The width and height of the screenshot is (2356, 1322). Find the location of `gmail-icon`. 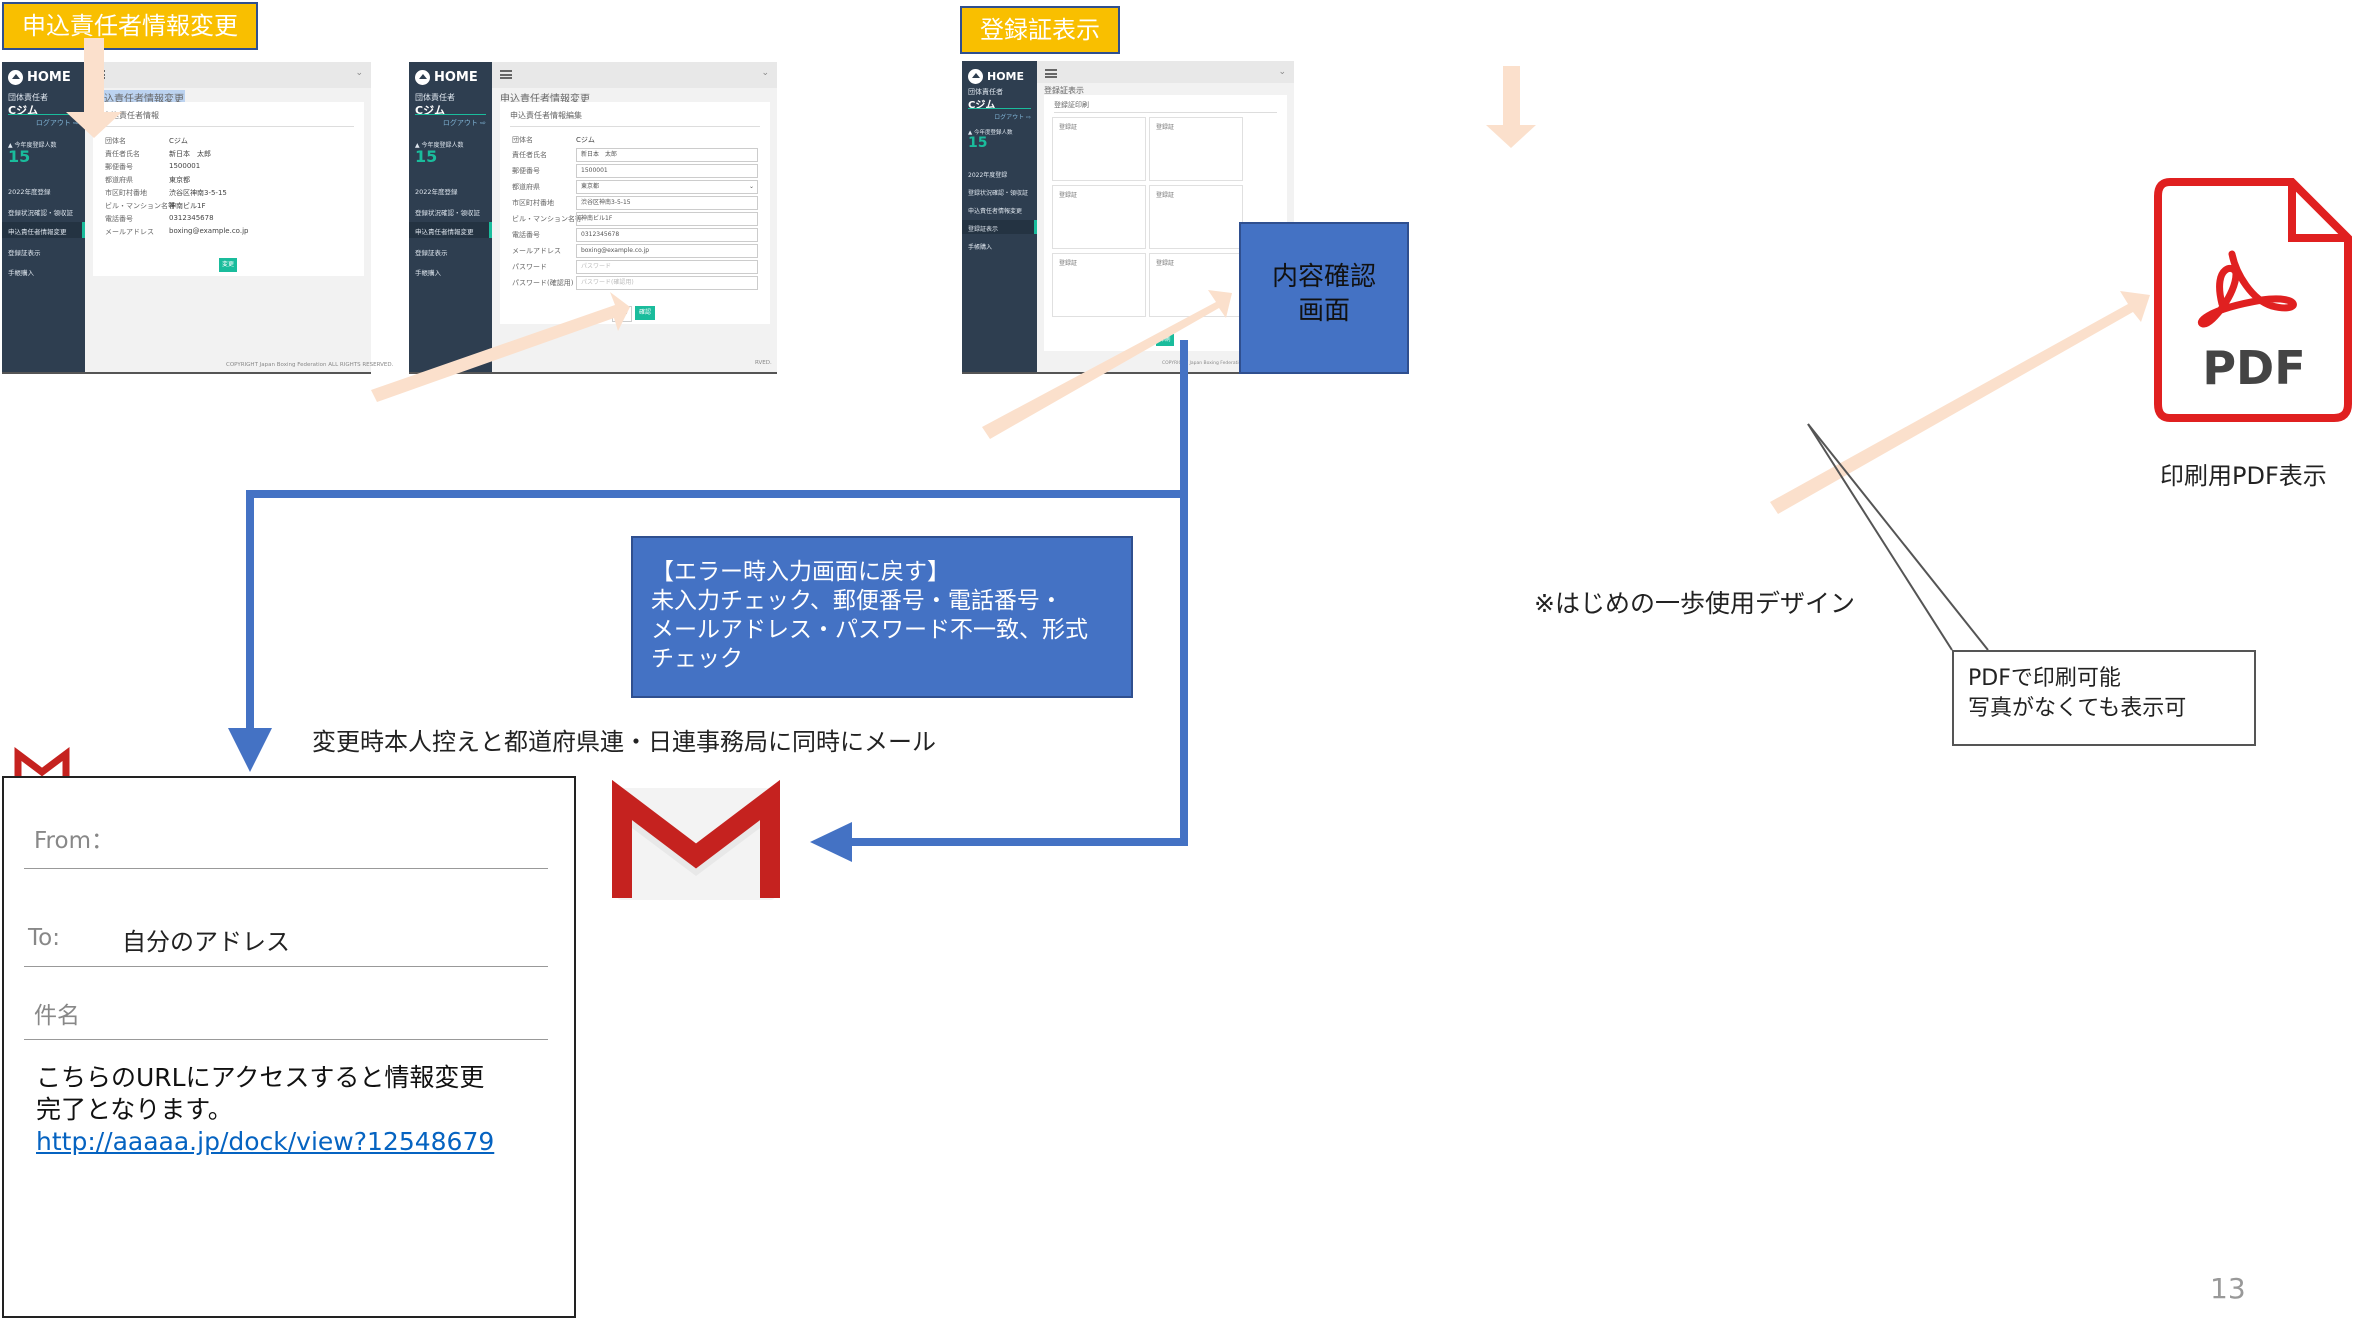

gmail-icon is located at coordinates (696, 840).